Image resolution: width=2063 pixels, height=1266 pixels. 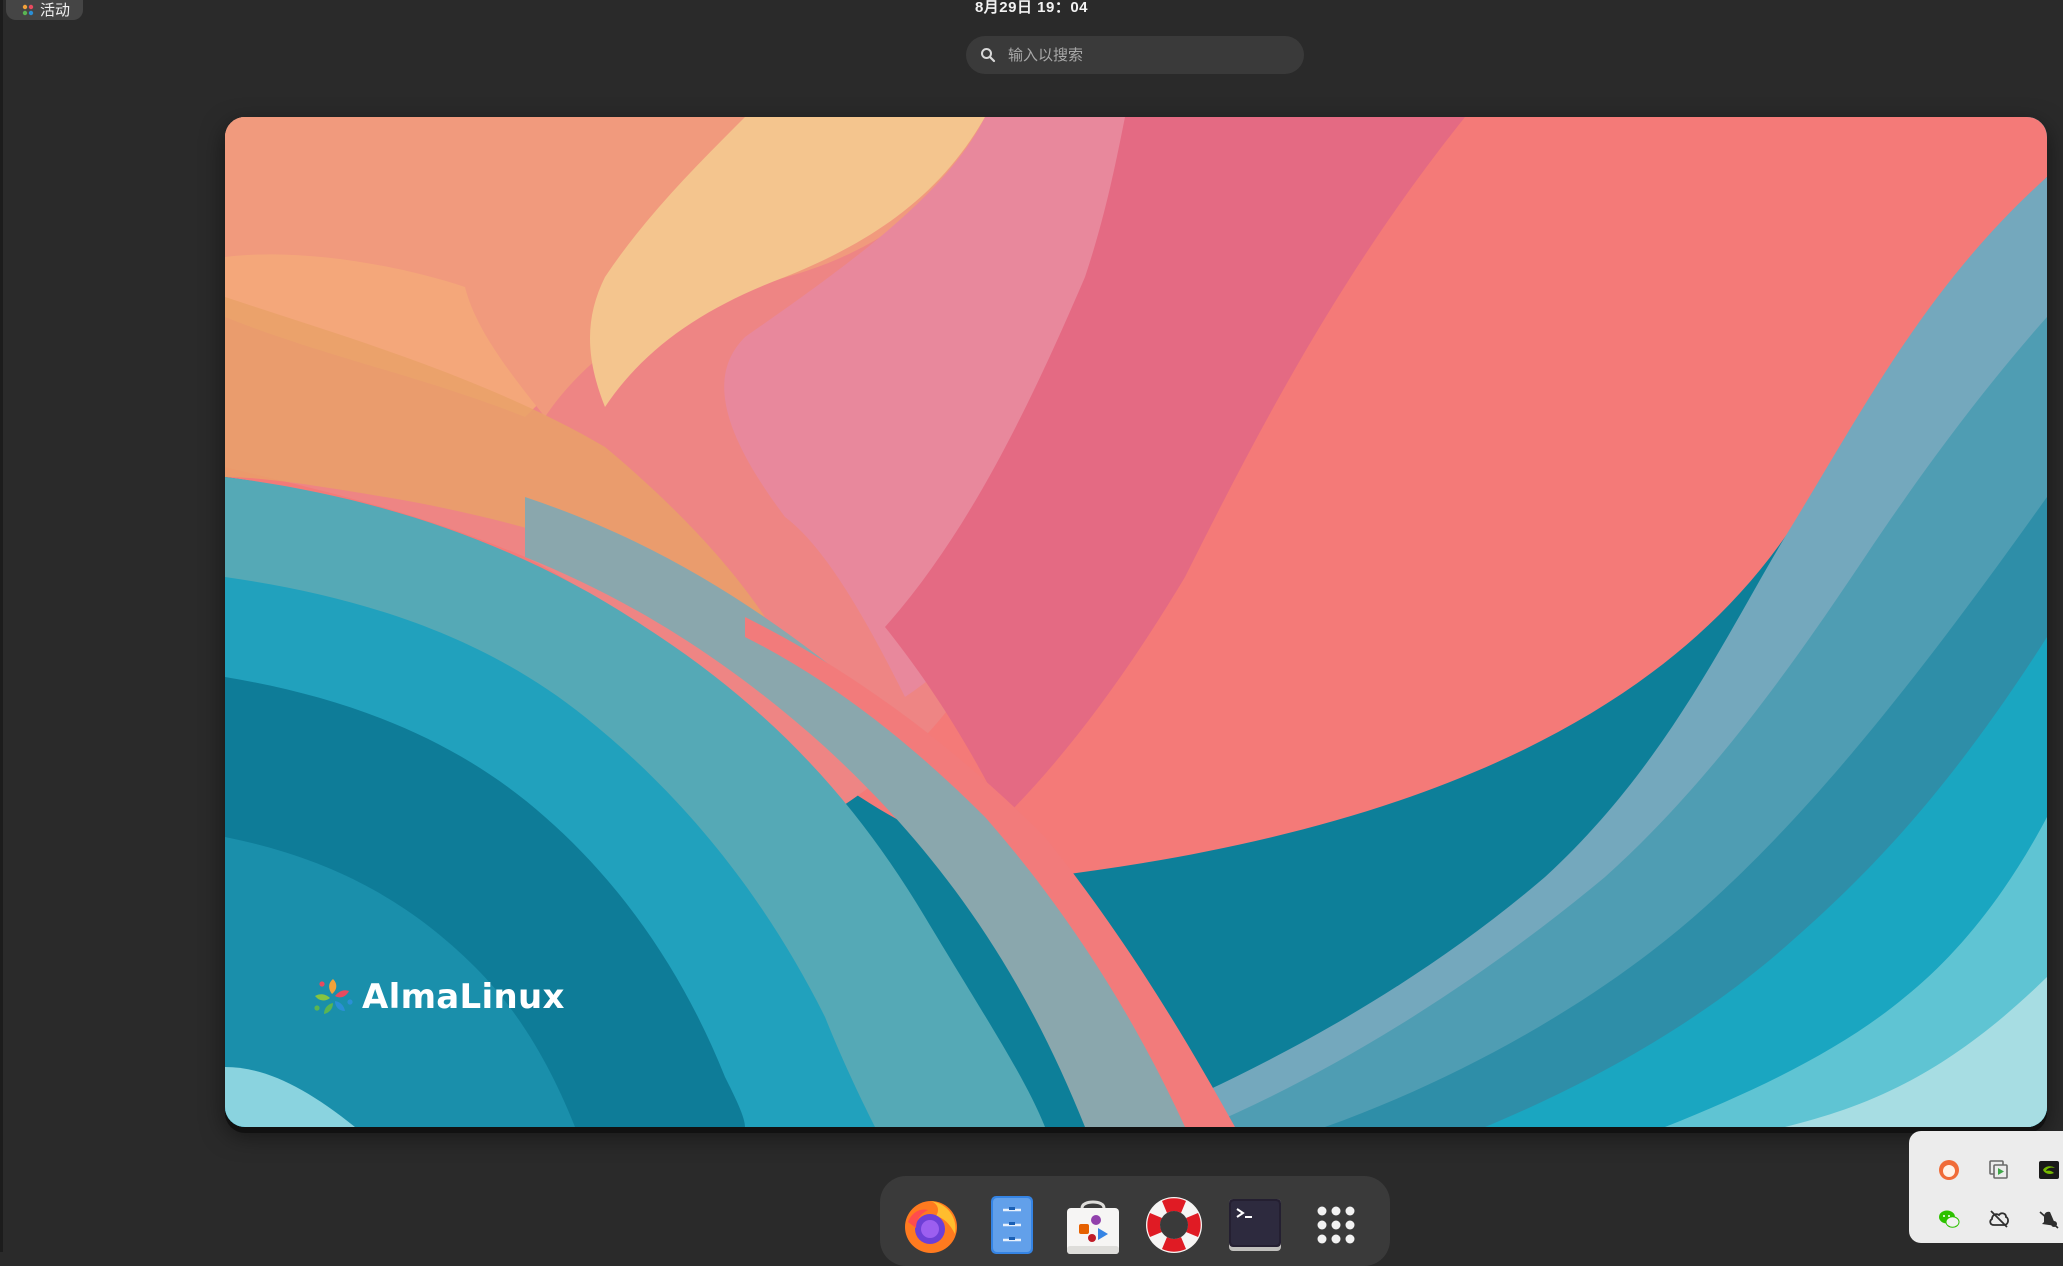 I want to click on system-tray-popup, so click(x=1986, y=1187).